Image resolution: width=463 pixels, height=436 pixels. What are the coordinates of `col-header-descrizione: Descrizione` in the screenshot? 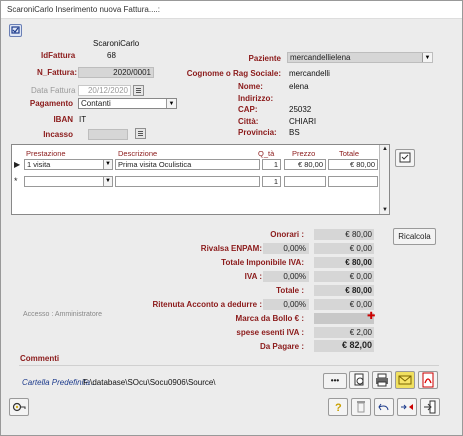 It's located at (138, 153).